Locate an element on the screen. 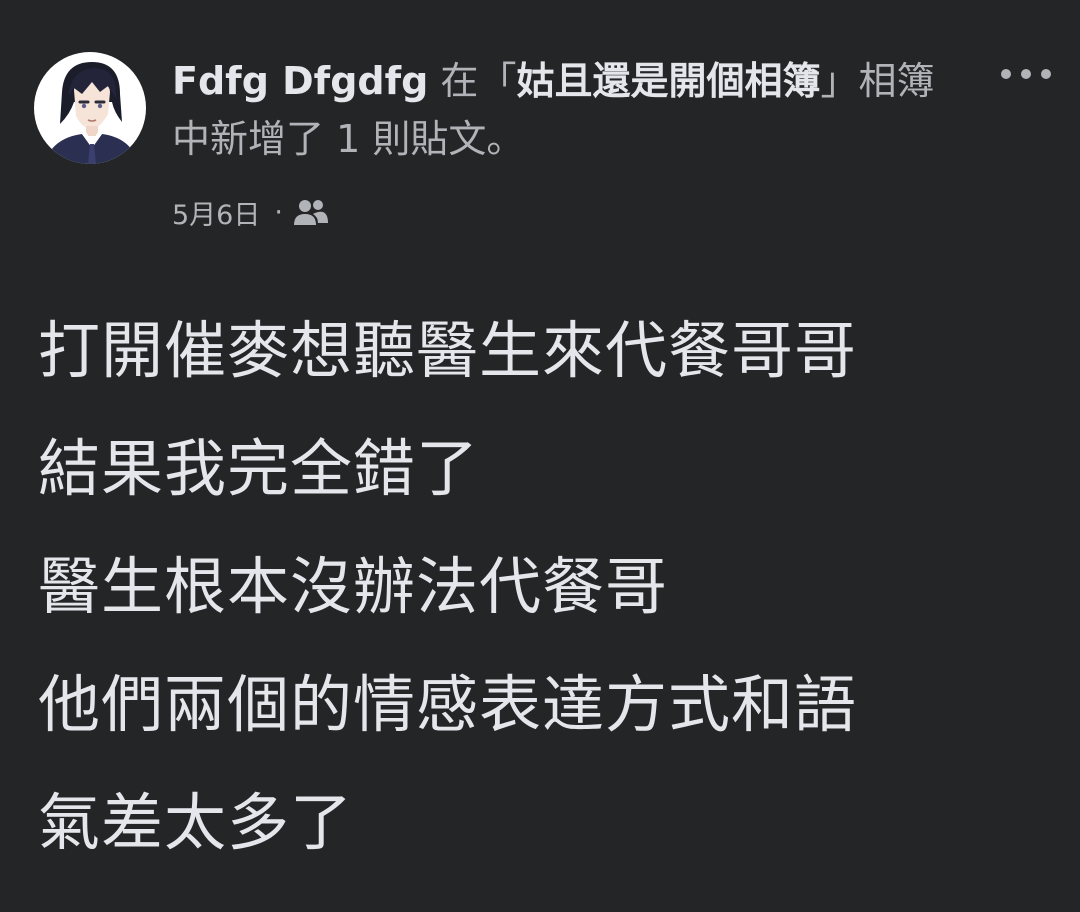 This screenshot has height=912, width=1080. post-line-2: 結果我完全錯了 is located at coordinates (259, 468).